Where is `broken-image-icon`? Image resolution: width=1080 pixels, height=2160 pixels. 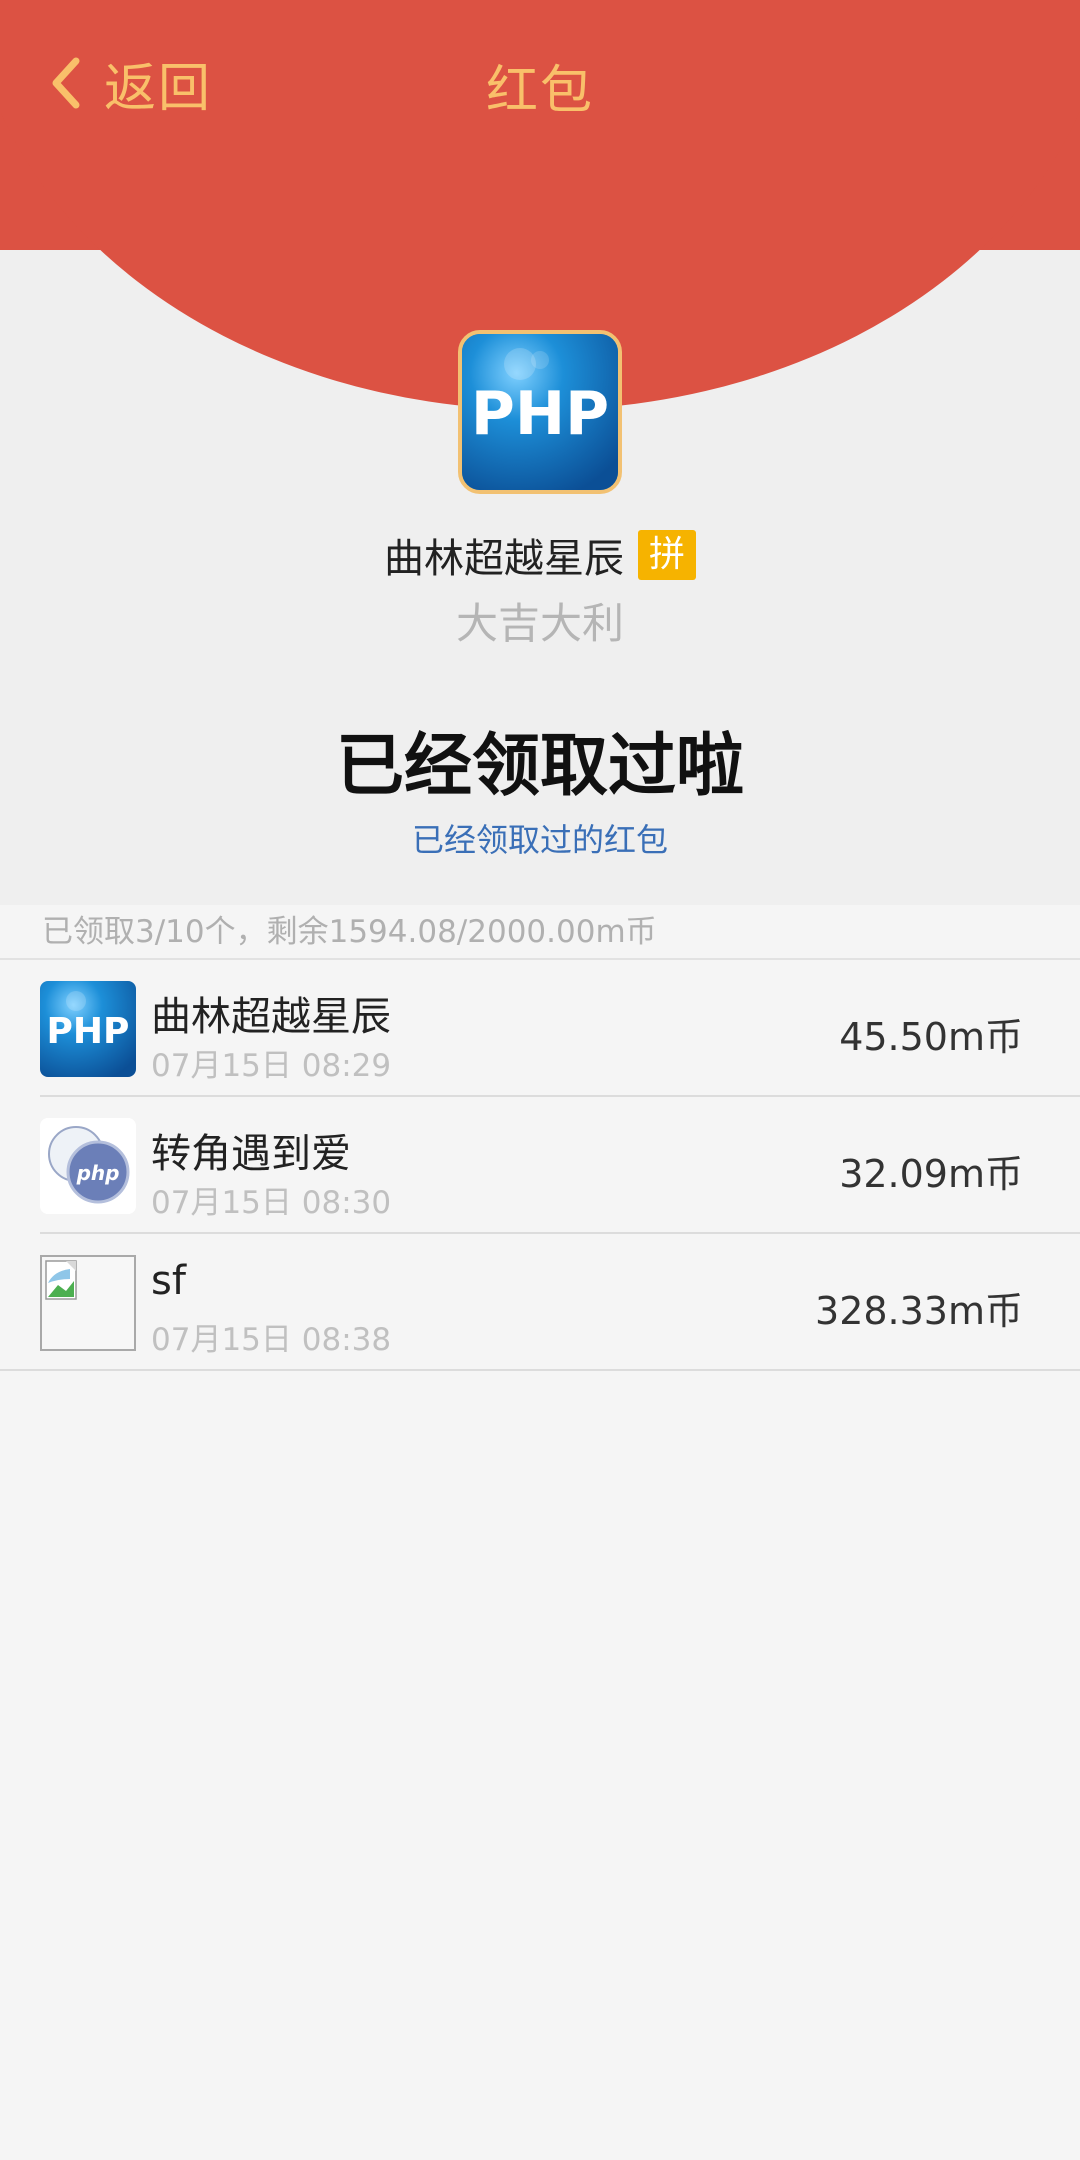
broken-image-icon is located at coordinates (88, 1303).